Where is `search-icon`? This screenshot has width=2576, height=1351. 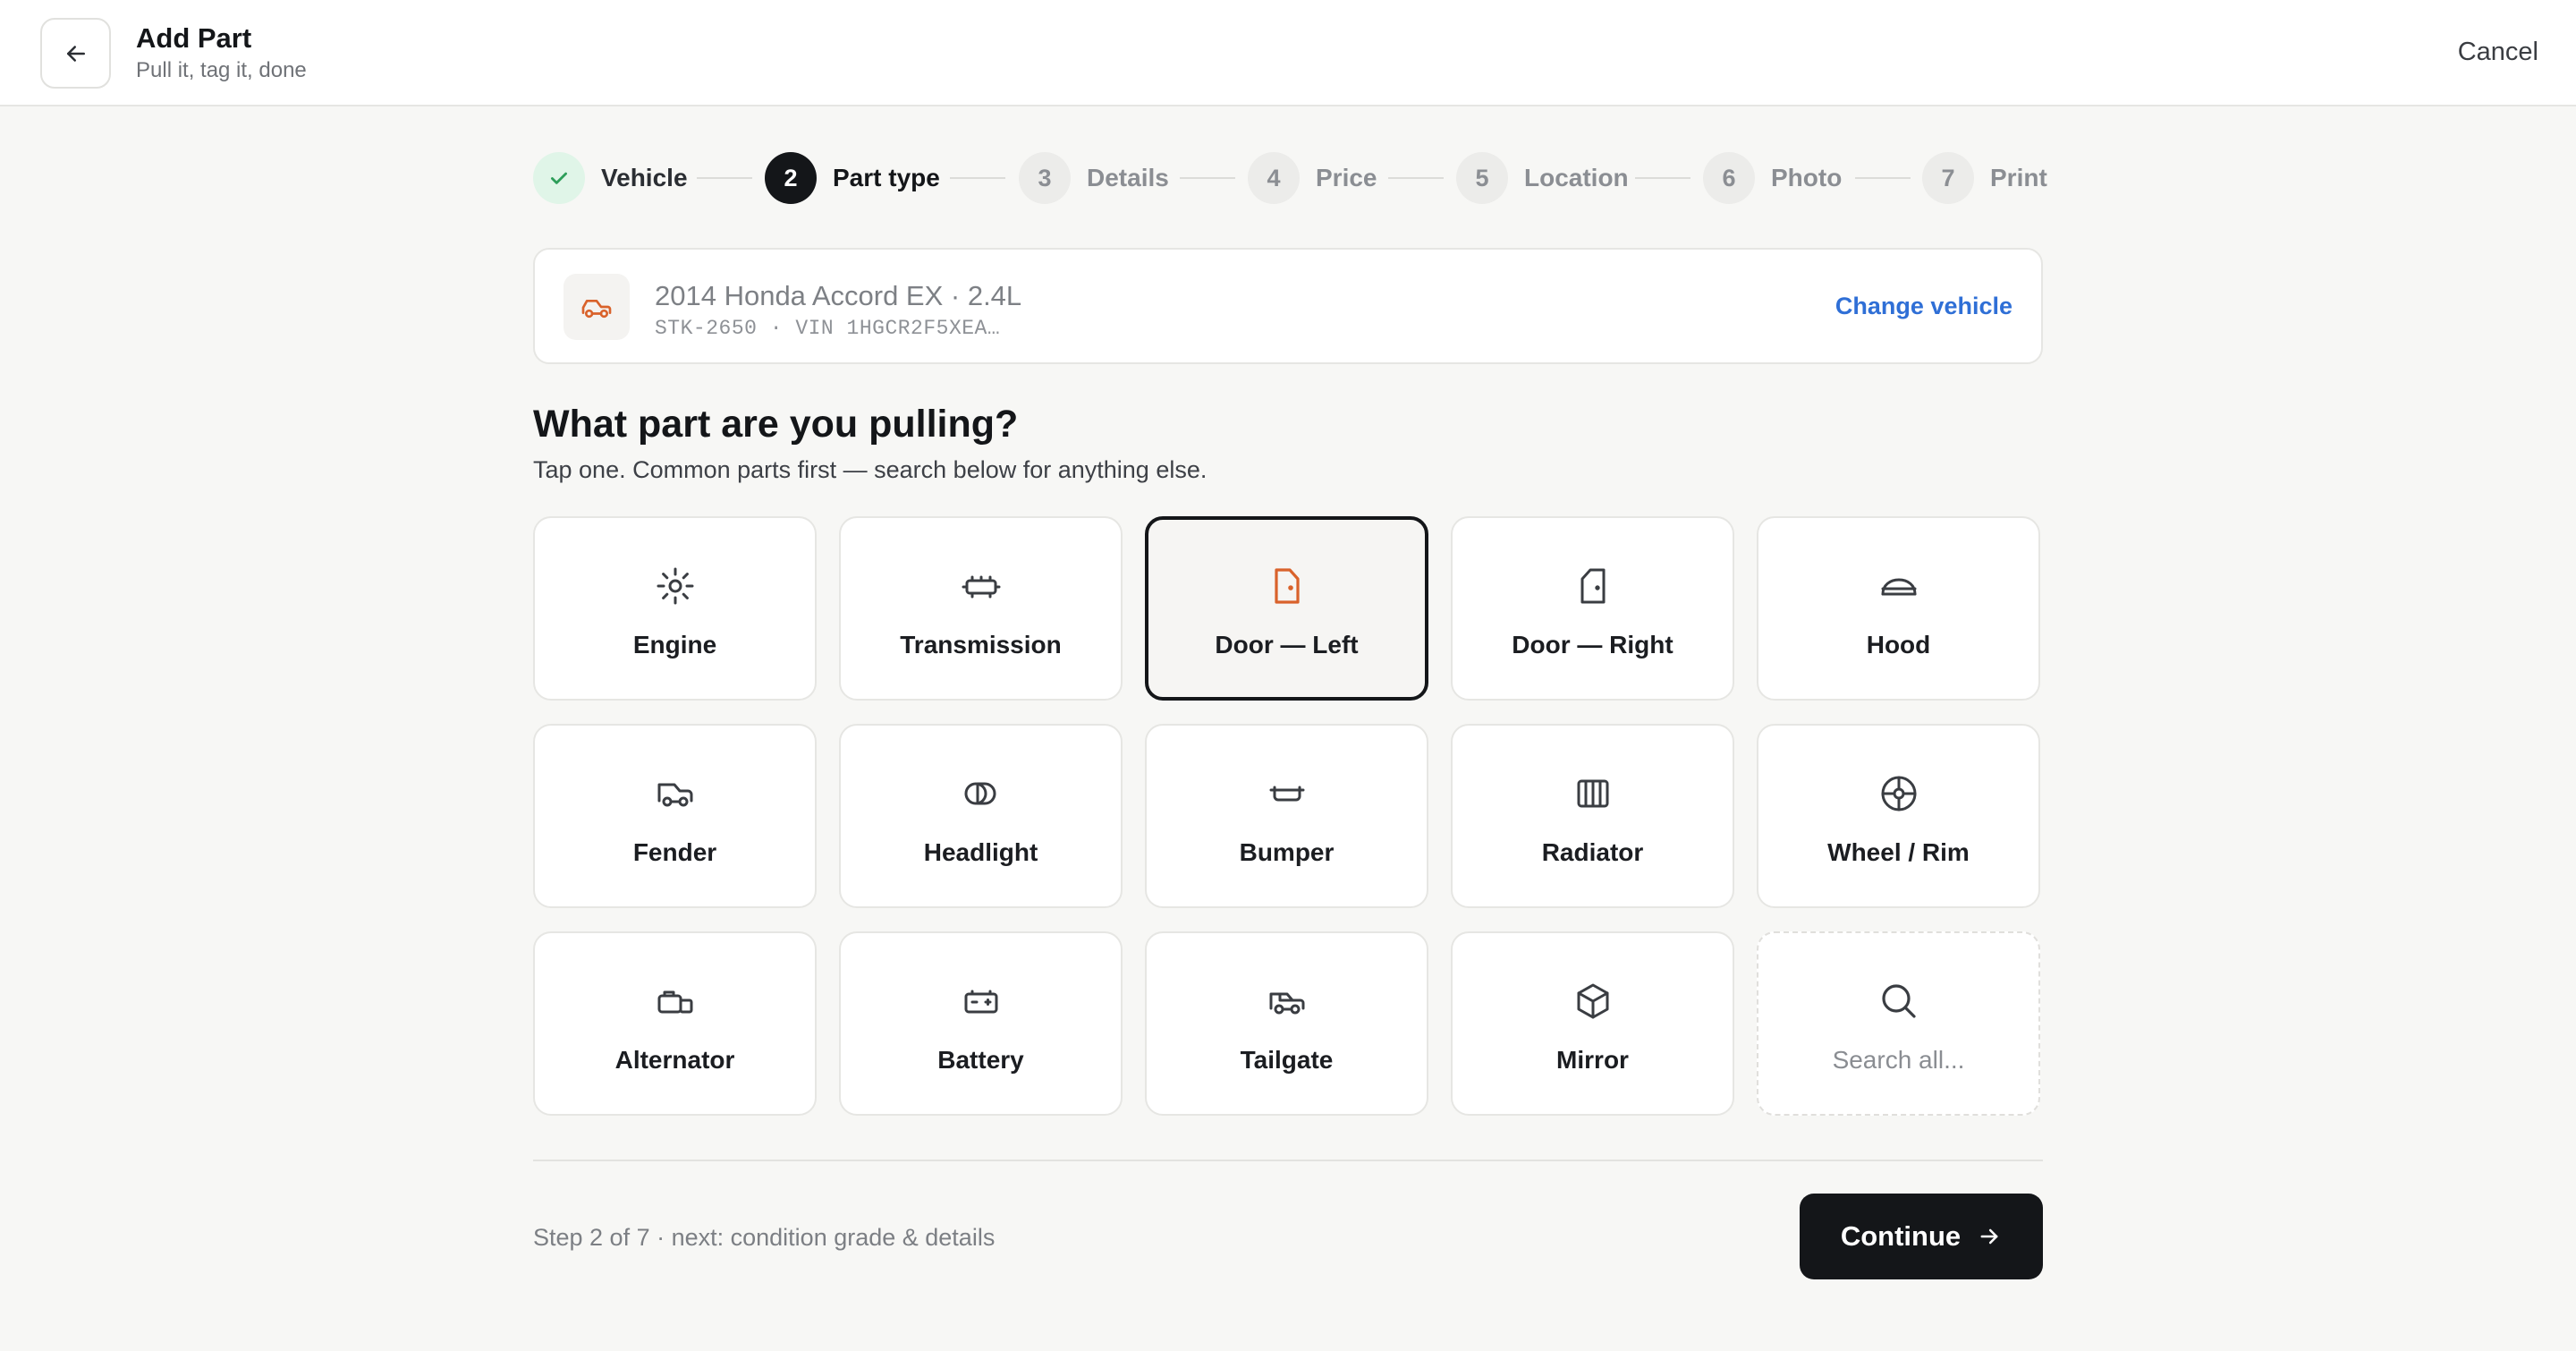
search-icon is located at coordinates (1898, 1001).